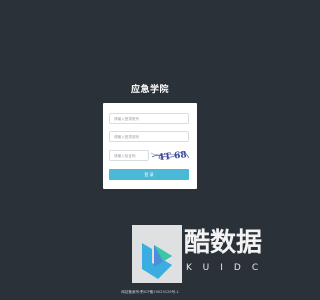 The height and width of the screenshot is (300, 320). Describe the element at coordinates (149, 118) in the screenshot. I see `account-input` at that location.